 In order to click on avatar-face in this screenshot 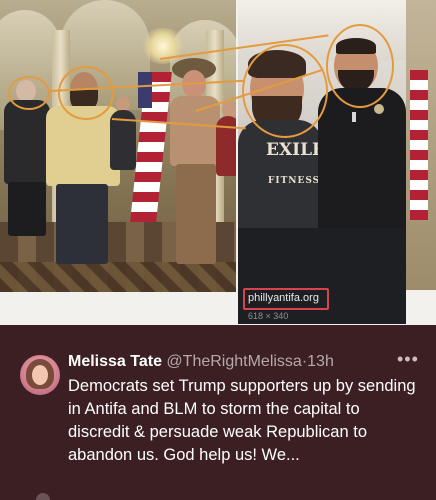, I will do `click(40, 375)`.